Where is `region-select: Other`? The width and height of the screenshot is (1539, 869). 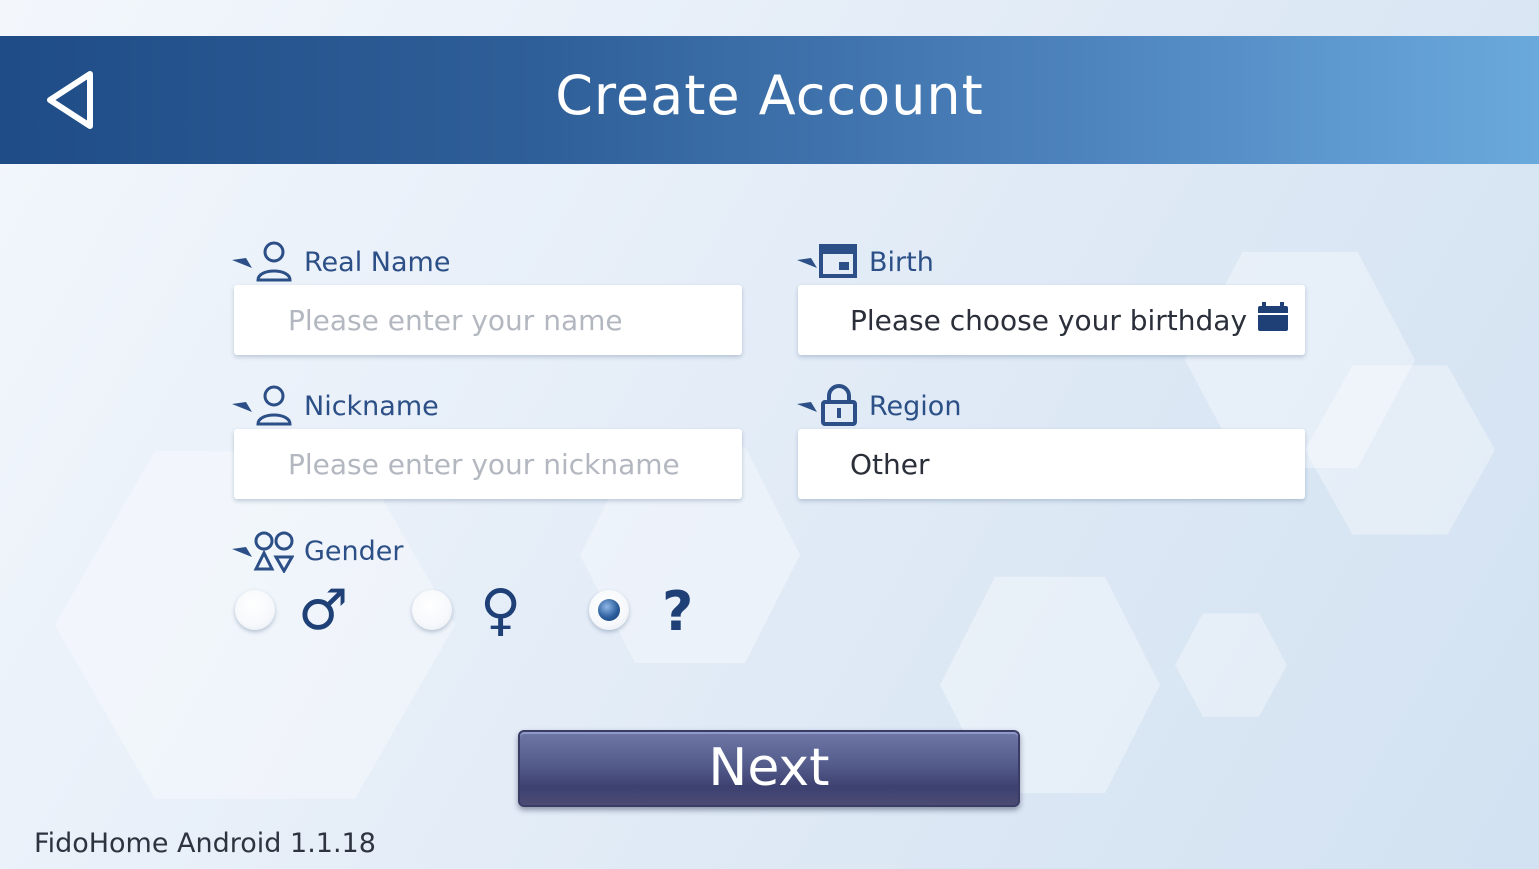
region-select: Other is located at coordinates (1051, 464).